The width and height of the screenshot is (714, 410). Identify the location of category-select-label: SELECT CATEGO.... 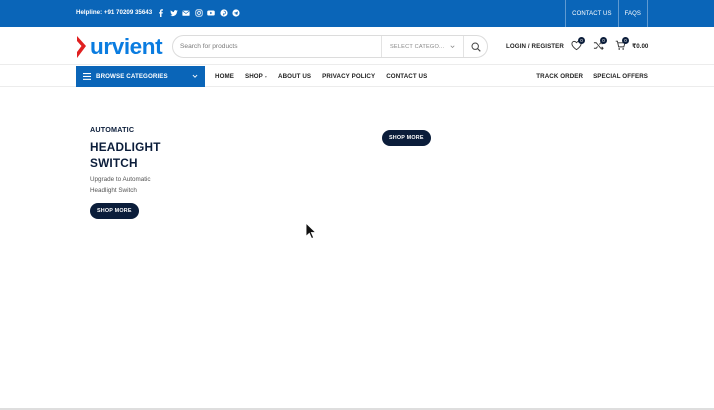
(417, 46).